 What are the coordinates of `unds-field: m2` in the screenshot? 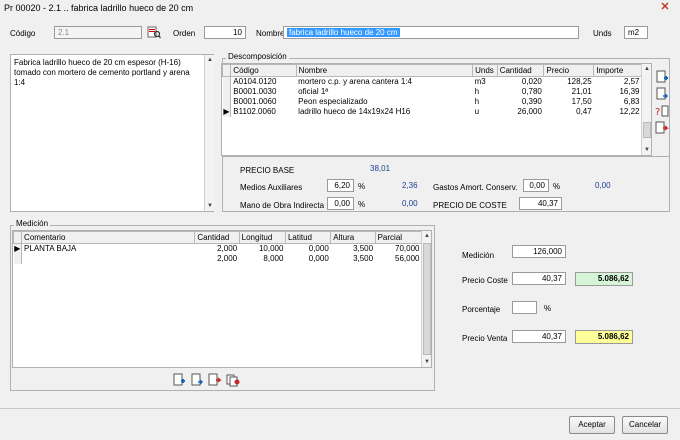 It's located at (636, 32).